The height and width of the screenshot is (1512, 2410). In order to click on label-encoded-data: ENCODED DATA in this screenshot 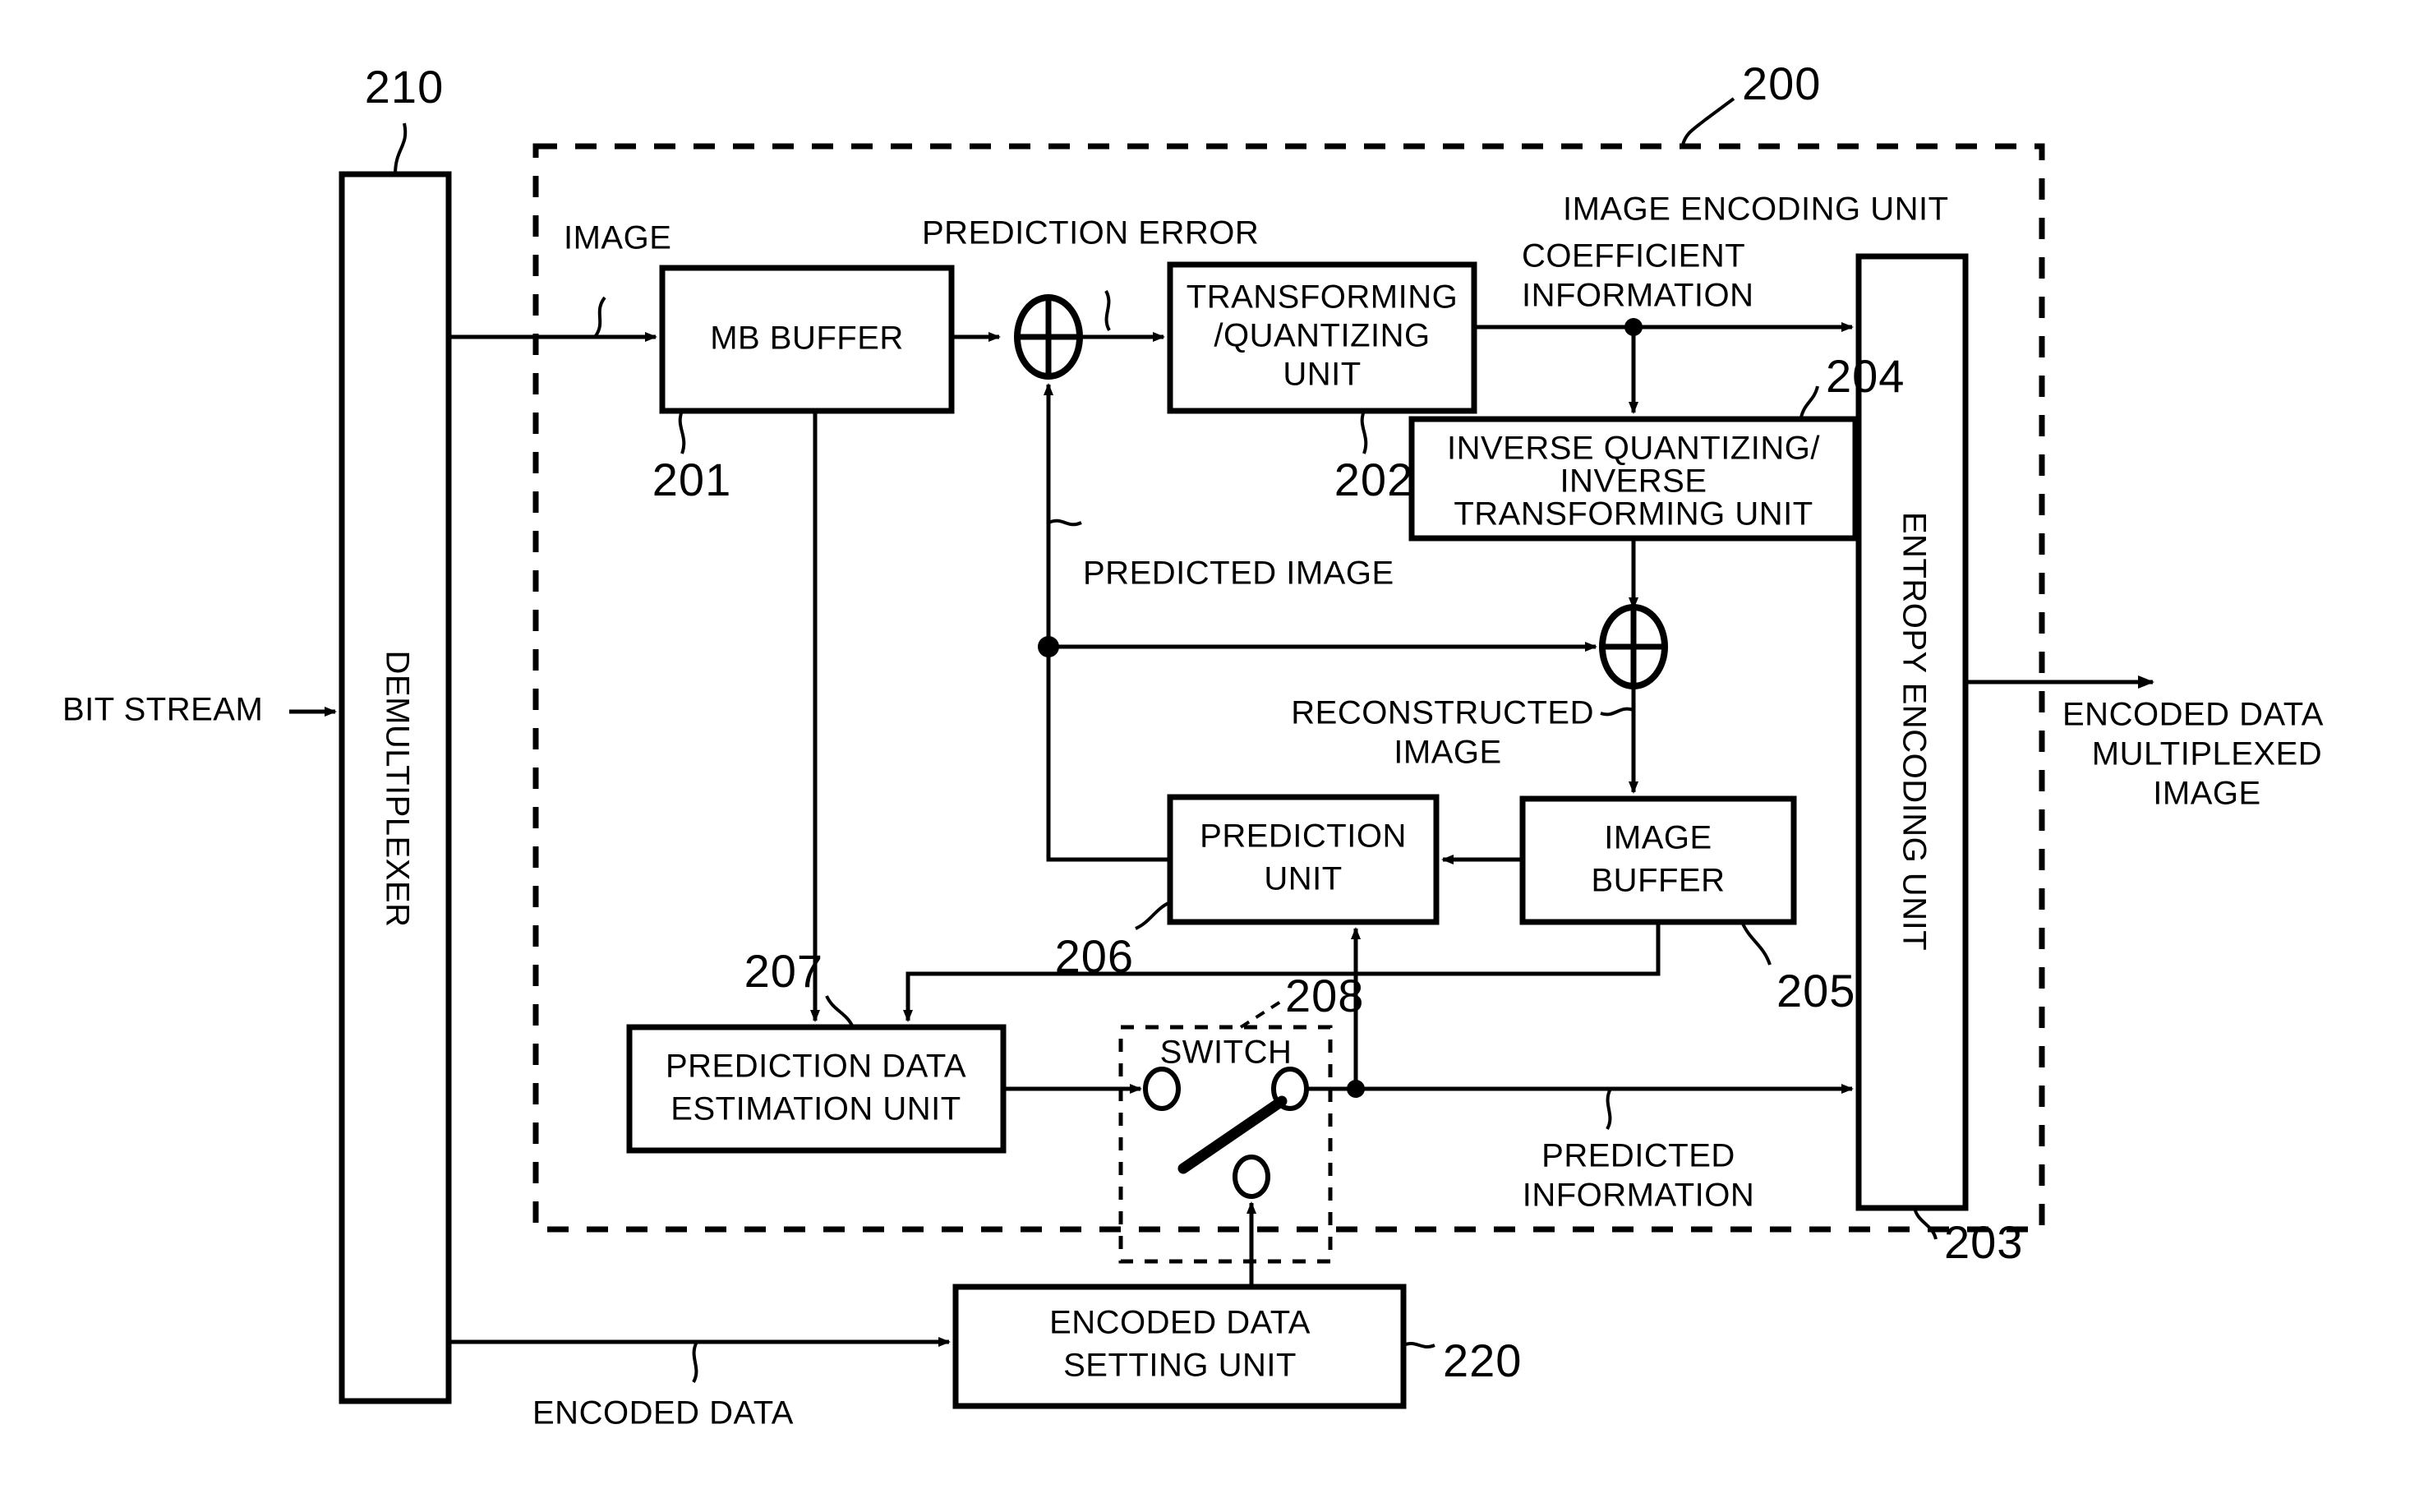, I will do `click(663, 1413)`.